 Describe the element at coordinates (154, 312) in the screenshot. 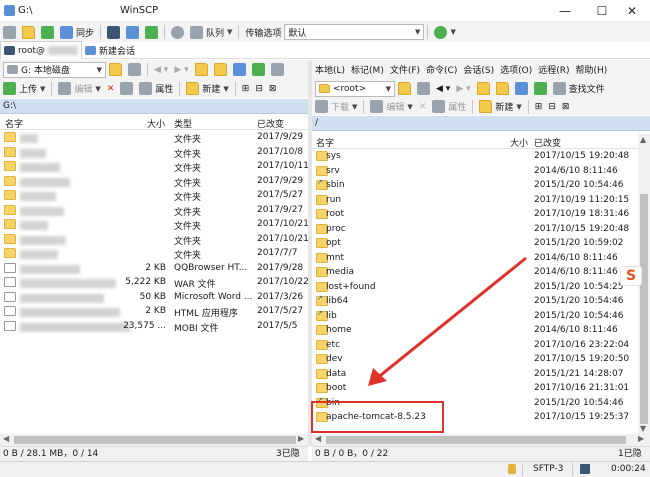

I see `table-row: 2 KB HTML 应用程序 2017/5/27` at that location.